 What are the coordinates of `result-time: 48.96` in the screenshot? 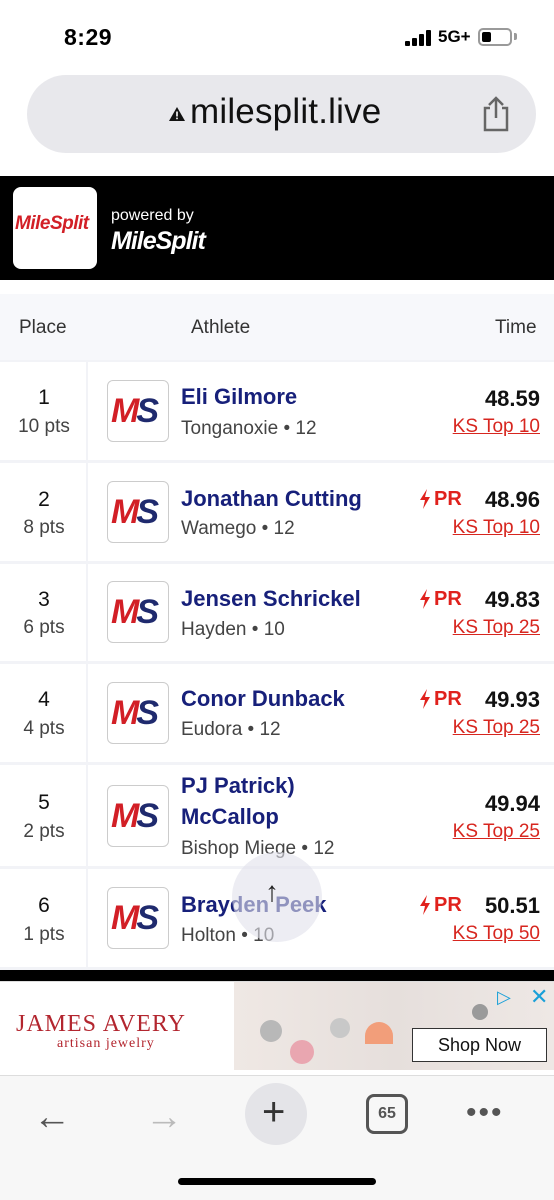 It's located at (512, 499).